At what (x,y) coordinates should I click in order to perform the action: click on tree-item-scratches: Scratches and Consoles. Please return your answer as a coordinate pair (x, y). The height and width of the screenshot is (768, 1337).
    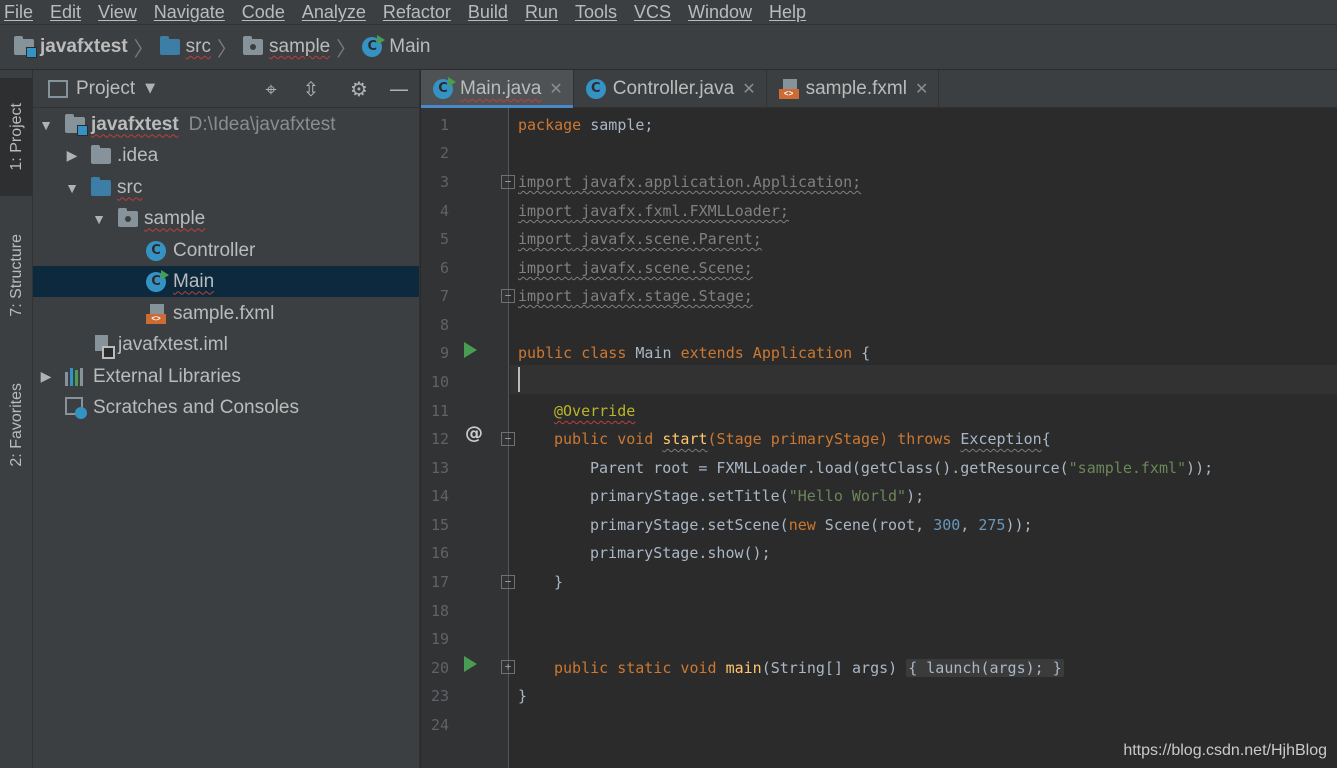
    Looking at the image, I should click on (226, 407).